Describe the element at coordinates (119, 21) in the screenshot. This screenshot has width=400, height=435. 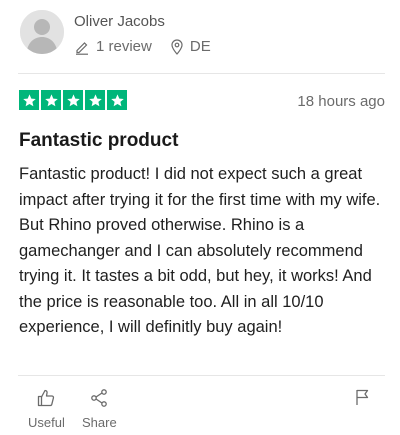
I see `reviewer-name: Oliver Jacobs` at that location.